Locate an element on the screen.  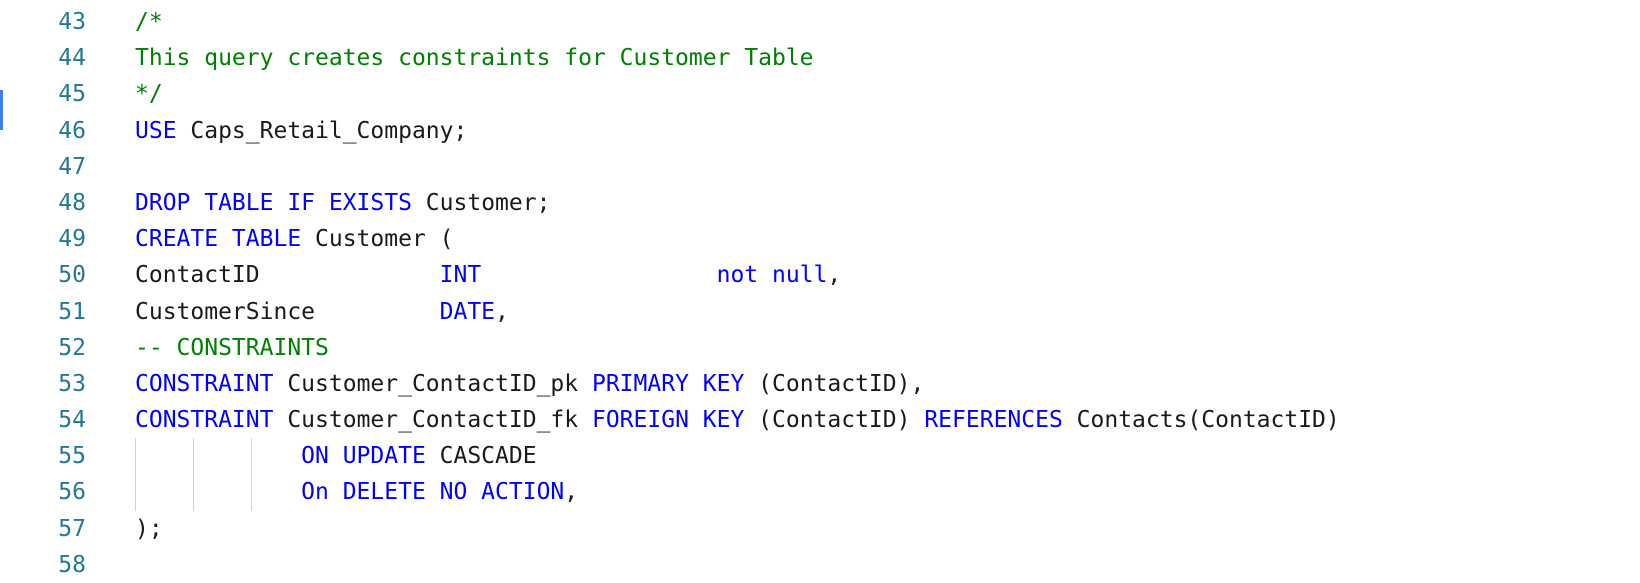
code-text: ); is located at coordinates (149, 529).